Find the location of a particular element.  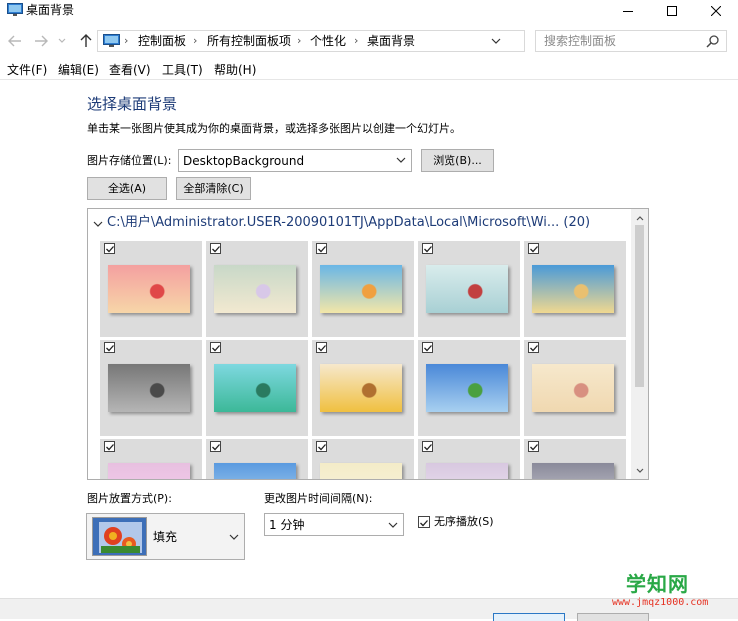

breadcrumb-desktop-background: 桌面背景 is located at coordinates (391, 41).